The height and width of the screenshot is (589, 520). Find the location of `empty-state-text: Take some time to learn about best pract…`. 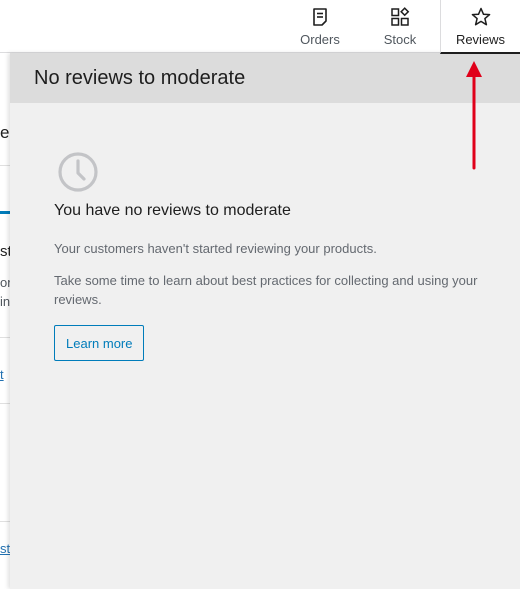

empty-state-text: Take some time to learn about best pract… is located at coordinates (266, 290).